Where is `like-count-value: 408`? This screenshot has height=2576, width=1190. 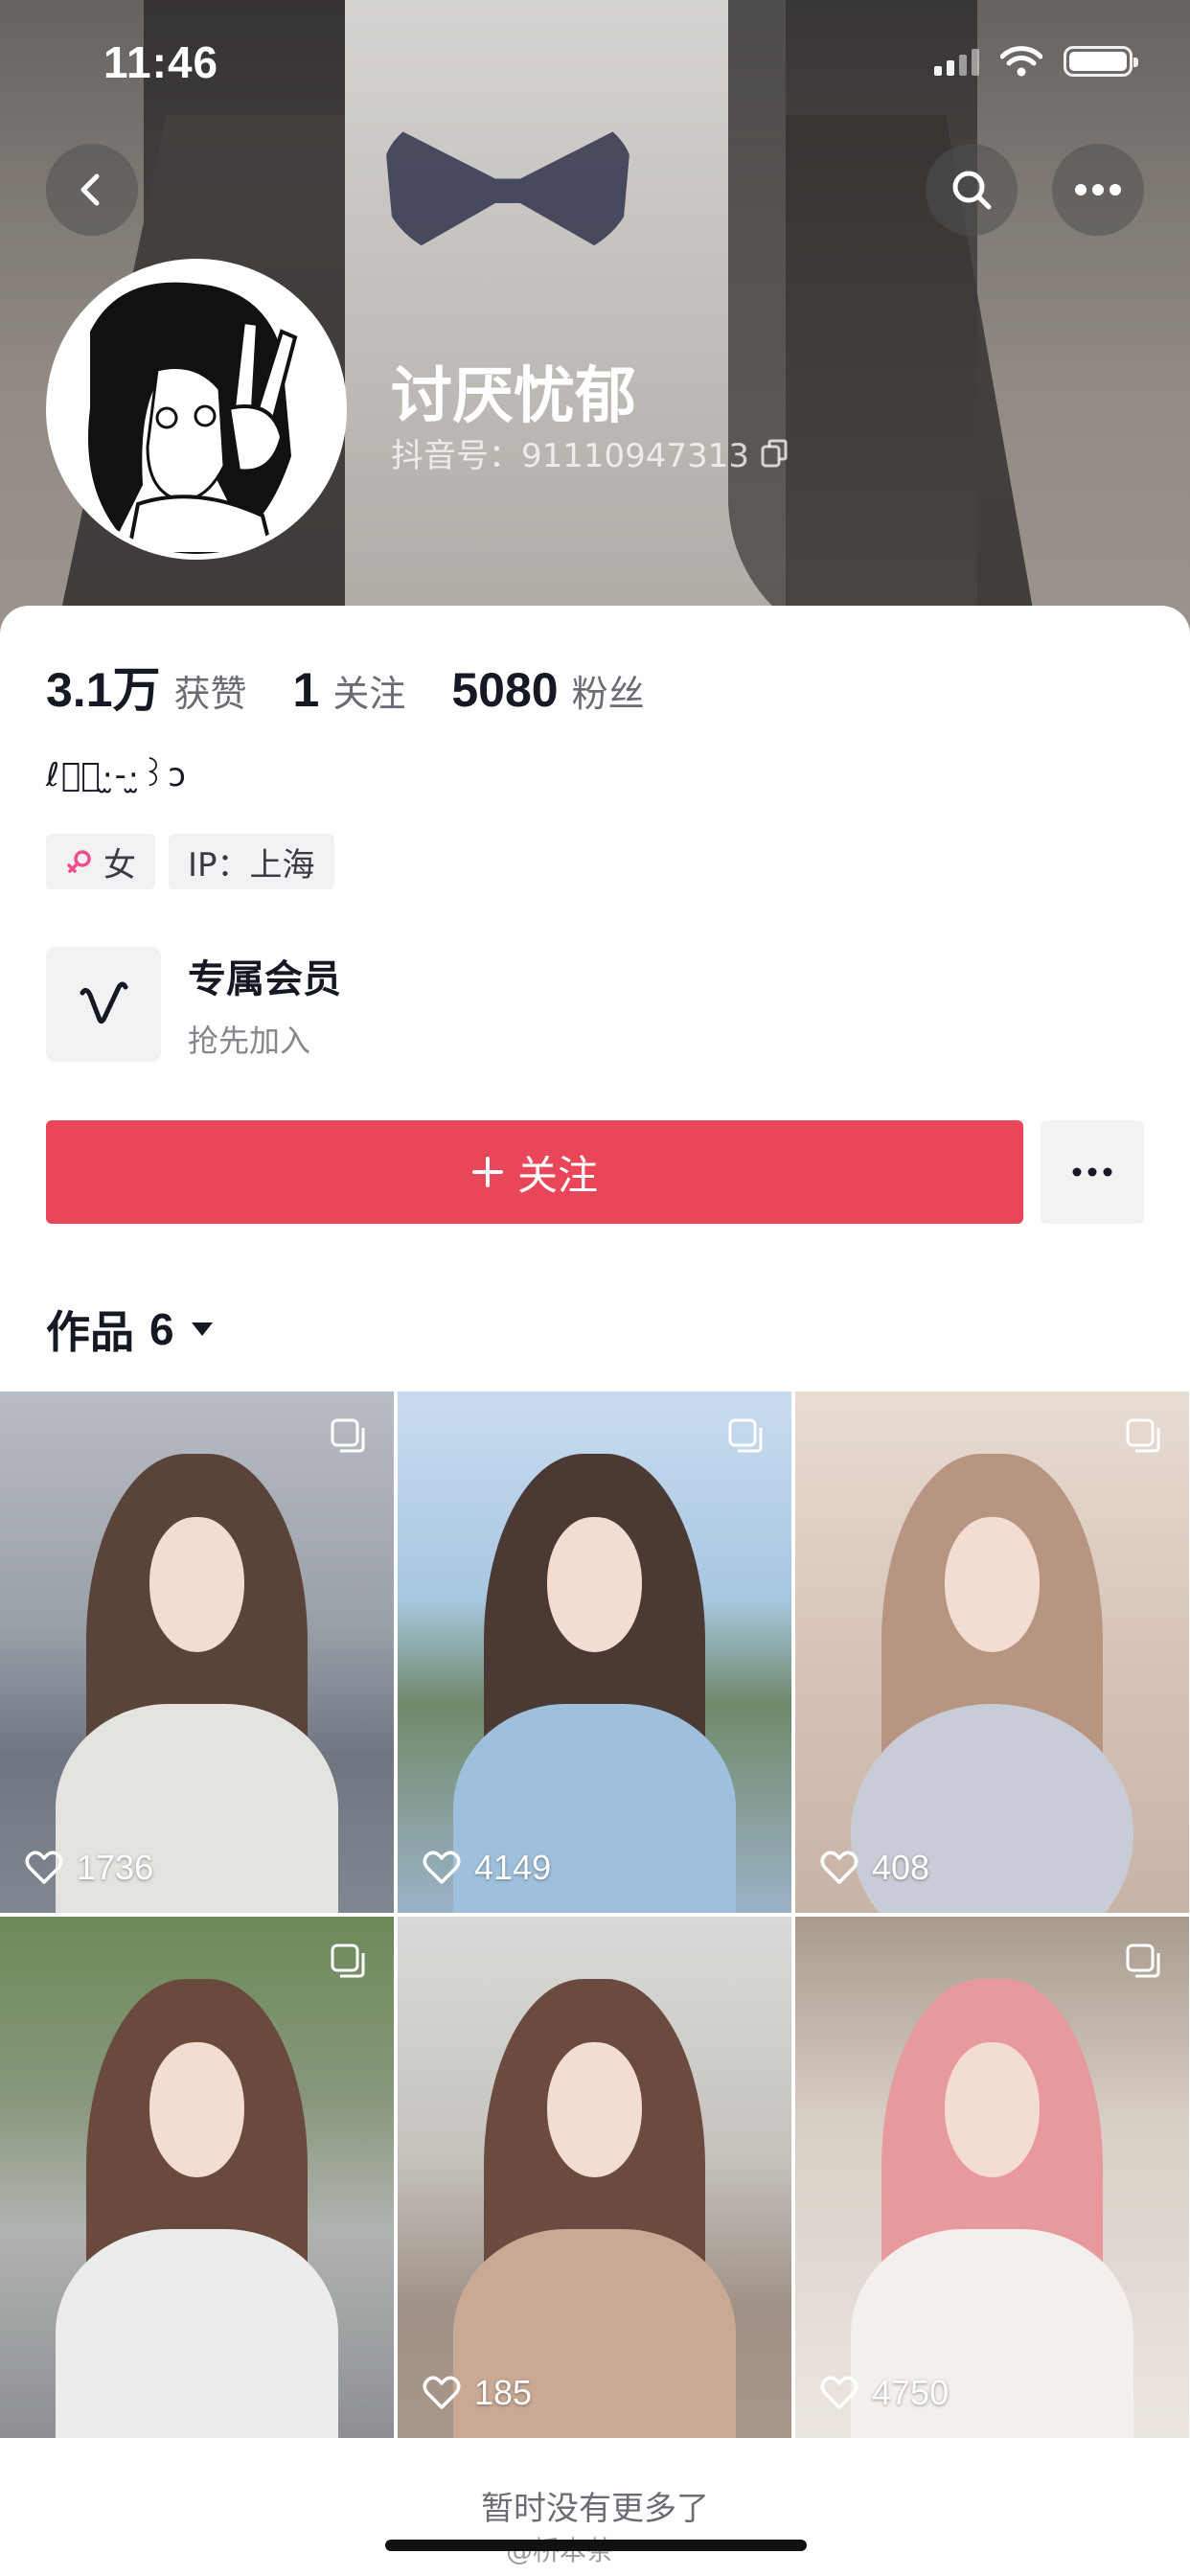
like-count-value: 408 is located at coordinates (901, 1867).